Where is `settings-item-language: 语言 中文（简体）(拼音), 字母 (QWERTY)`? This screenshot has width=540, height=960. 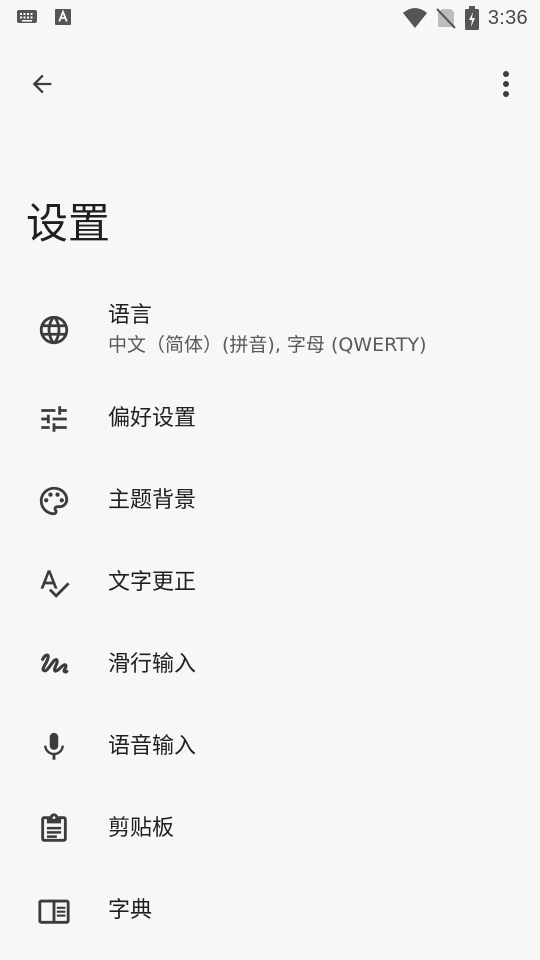 settings-item-language: 语言 中文（简体）(拼音), 字母 (QWERTY) is located at coordinates (270, 330).